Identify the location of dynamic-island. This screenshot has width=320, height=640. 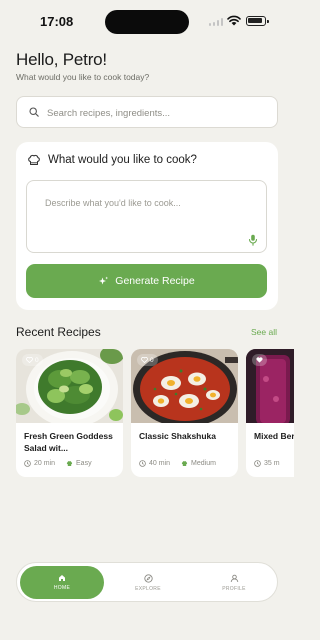
(147, 22).